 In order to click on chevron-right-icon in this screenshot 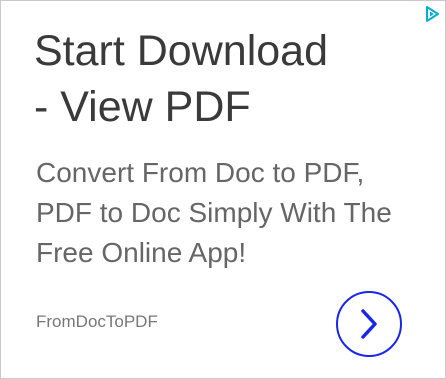, I will do `click(369, 324)`.